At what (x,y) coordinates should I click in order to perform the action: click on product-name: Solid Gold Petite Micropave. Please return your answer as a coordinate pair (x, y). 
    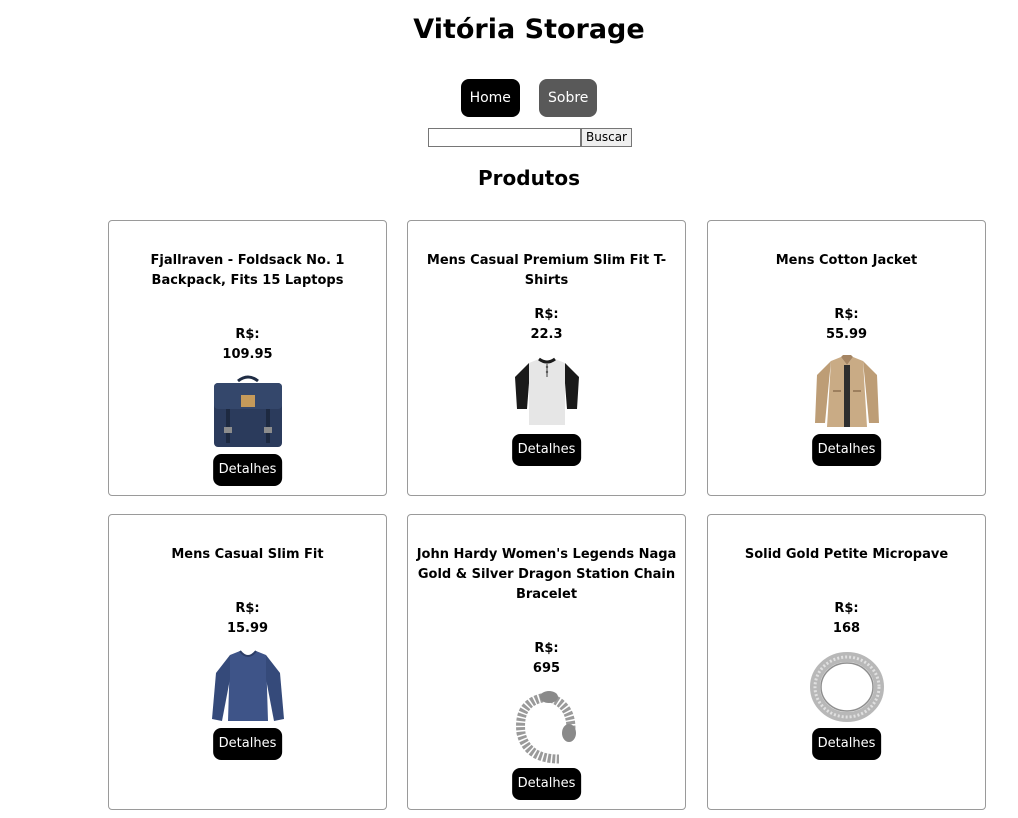
    Looking at the image, I should click on (846, 554).